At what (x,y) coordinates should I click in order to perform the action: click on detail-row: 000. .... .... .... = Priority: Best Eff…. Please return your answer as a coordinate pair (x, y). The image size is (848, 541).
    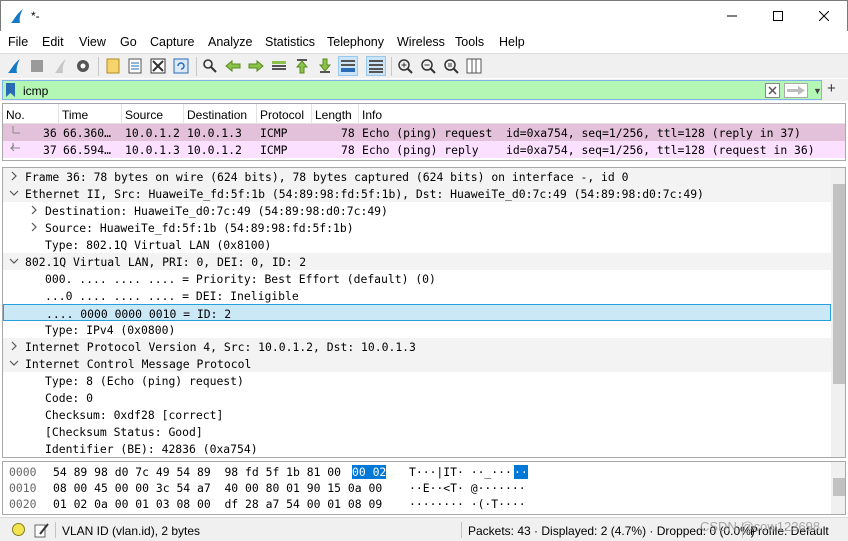
    Looking at the image, I should click on (417, 278).